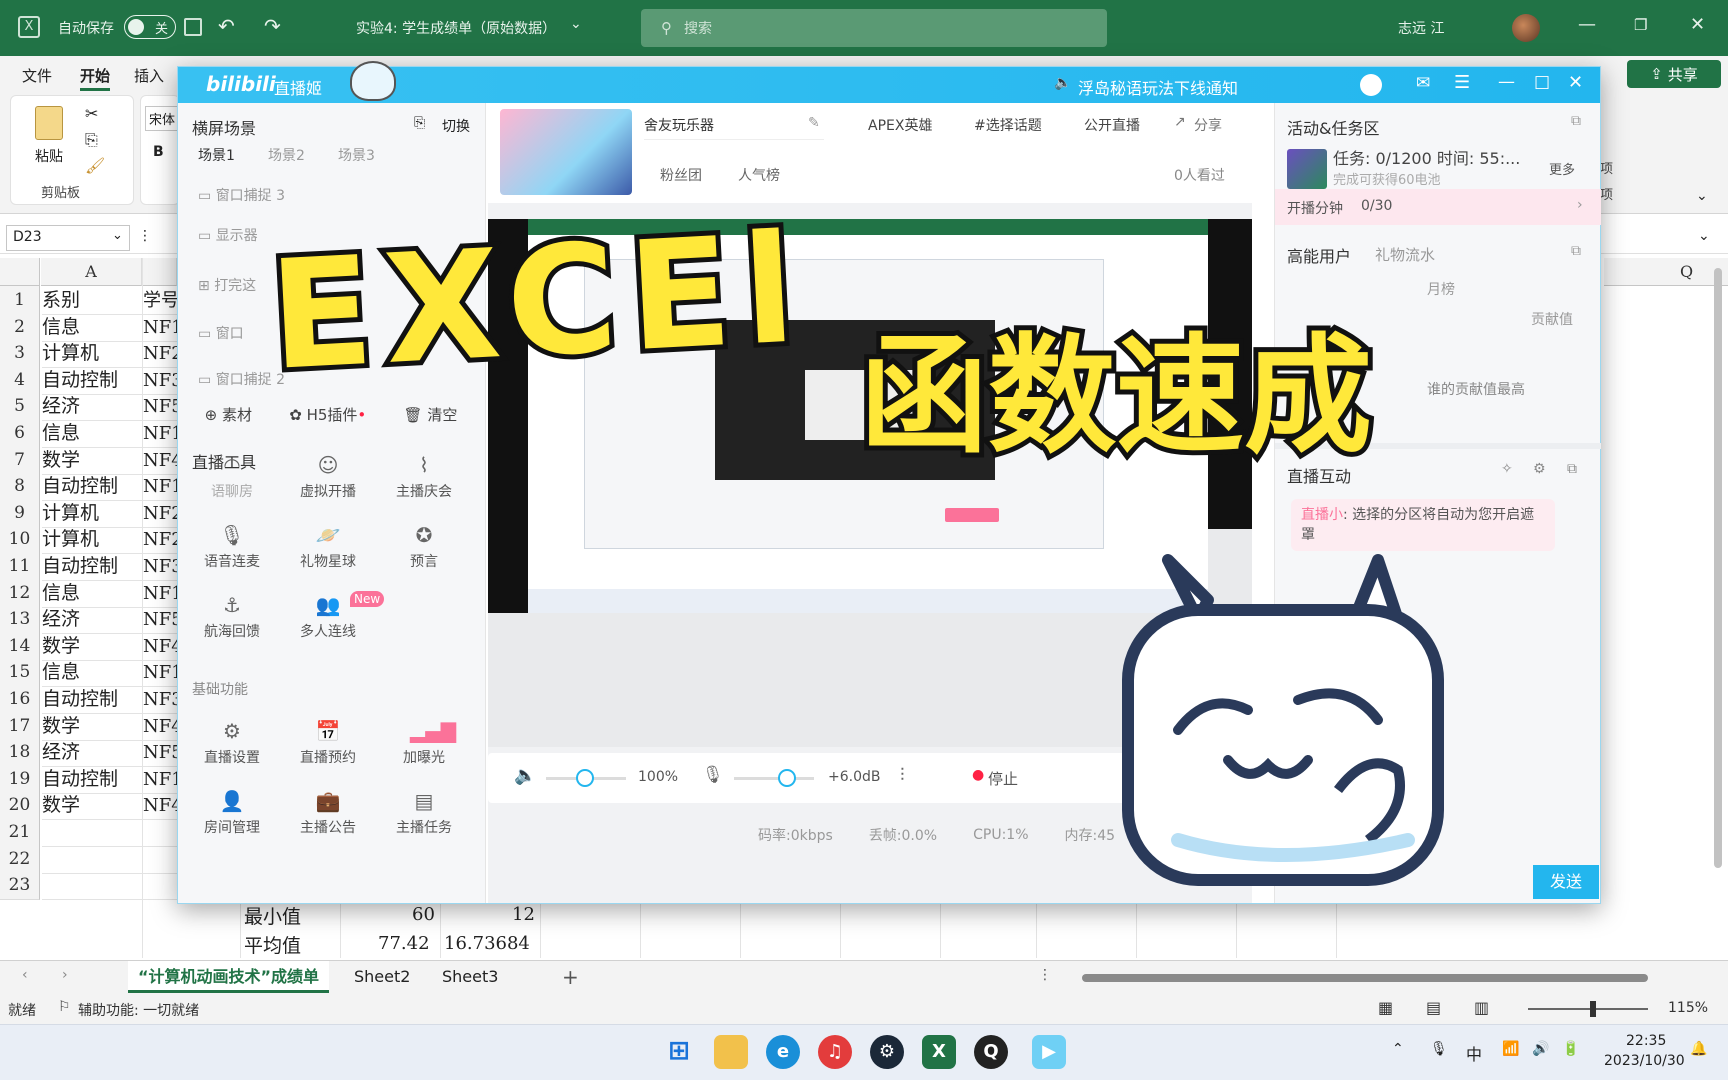  What do you see at coordinates (1542, 82) in the screenshot?
I see `maximize-icon: □` at bounding box center [1542, 82].